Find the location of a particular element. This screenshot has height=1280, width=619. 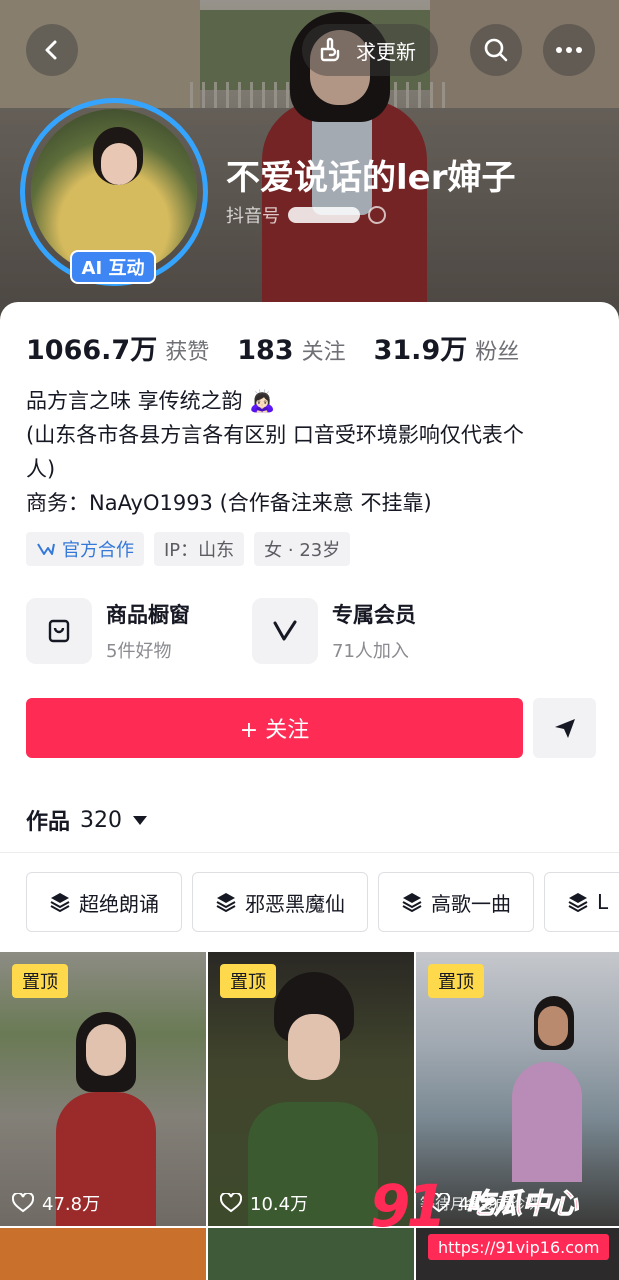

more-dots-icon is located at coordinates (569, 50).